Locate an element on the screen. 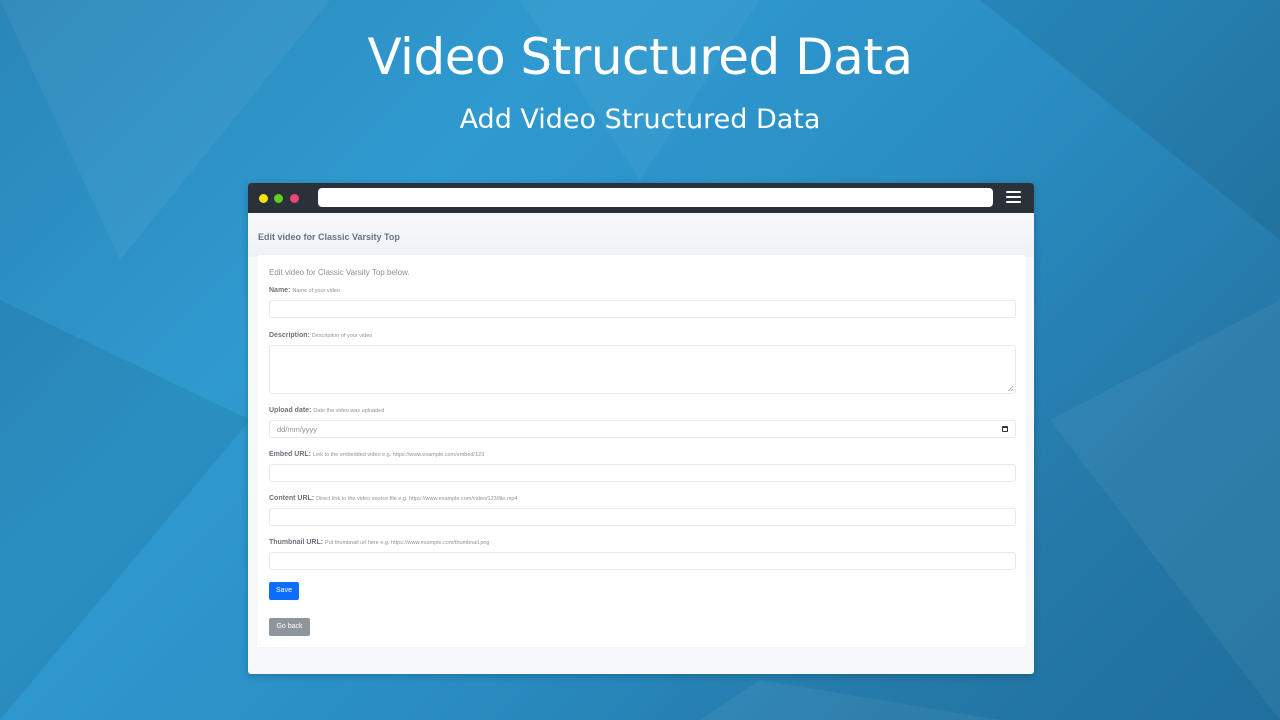 The height and width of the screenshot is (720, 1280). label-text: Embed URL: is located at coordinates (290, 454).